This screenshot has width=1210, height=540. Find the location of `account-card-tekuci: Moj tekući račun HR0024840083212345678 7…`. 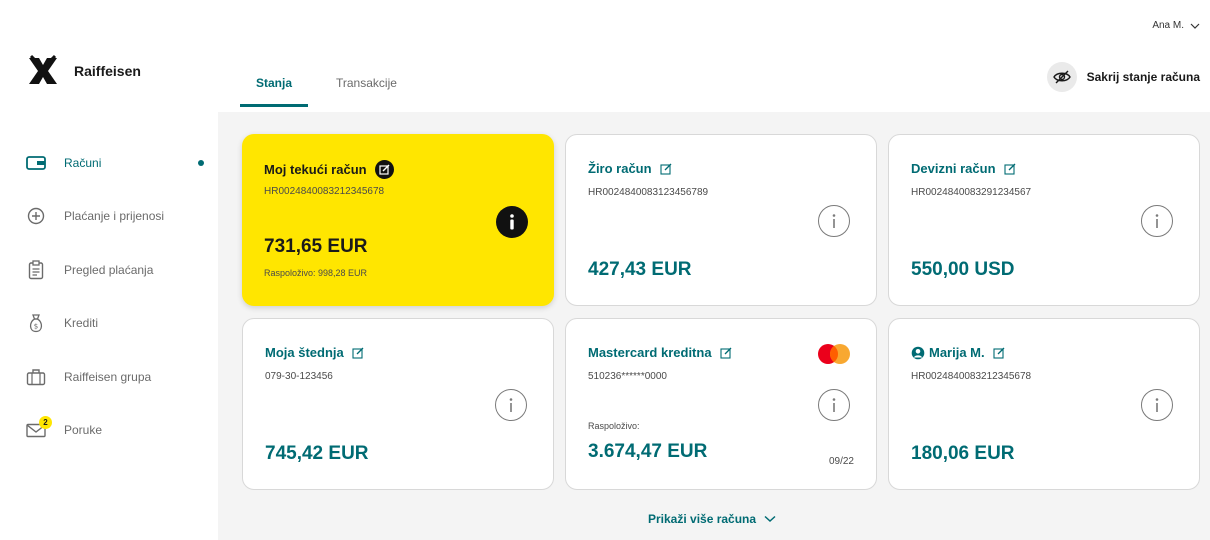

account-card-tekuci: Moj tekući račun HR0024840083212345678 7… is located at coordinates (398, 220).